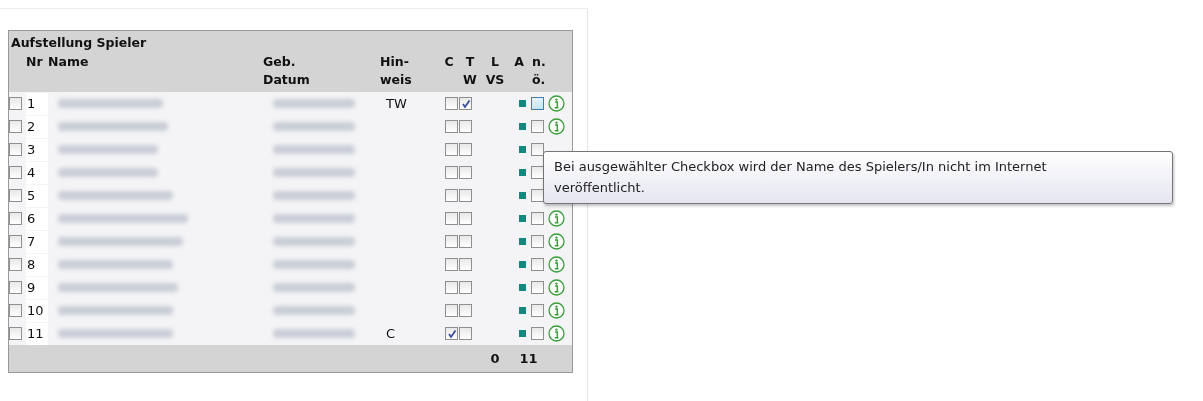  Describe the element at coordinates (79, 43) in the screenshot. I see `panel-title: Aufstellung Spieler` at that location.